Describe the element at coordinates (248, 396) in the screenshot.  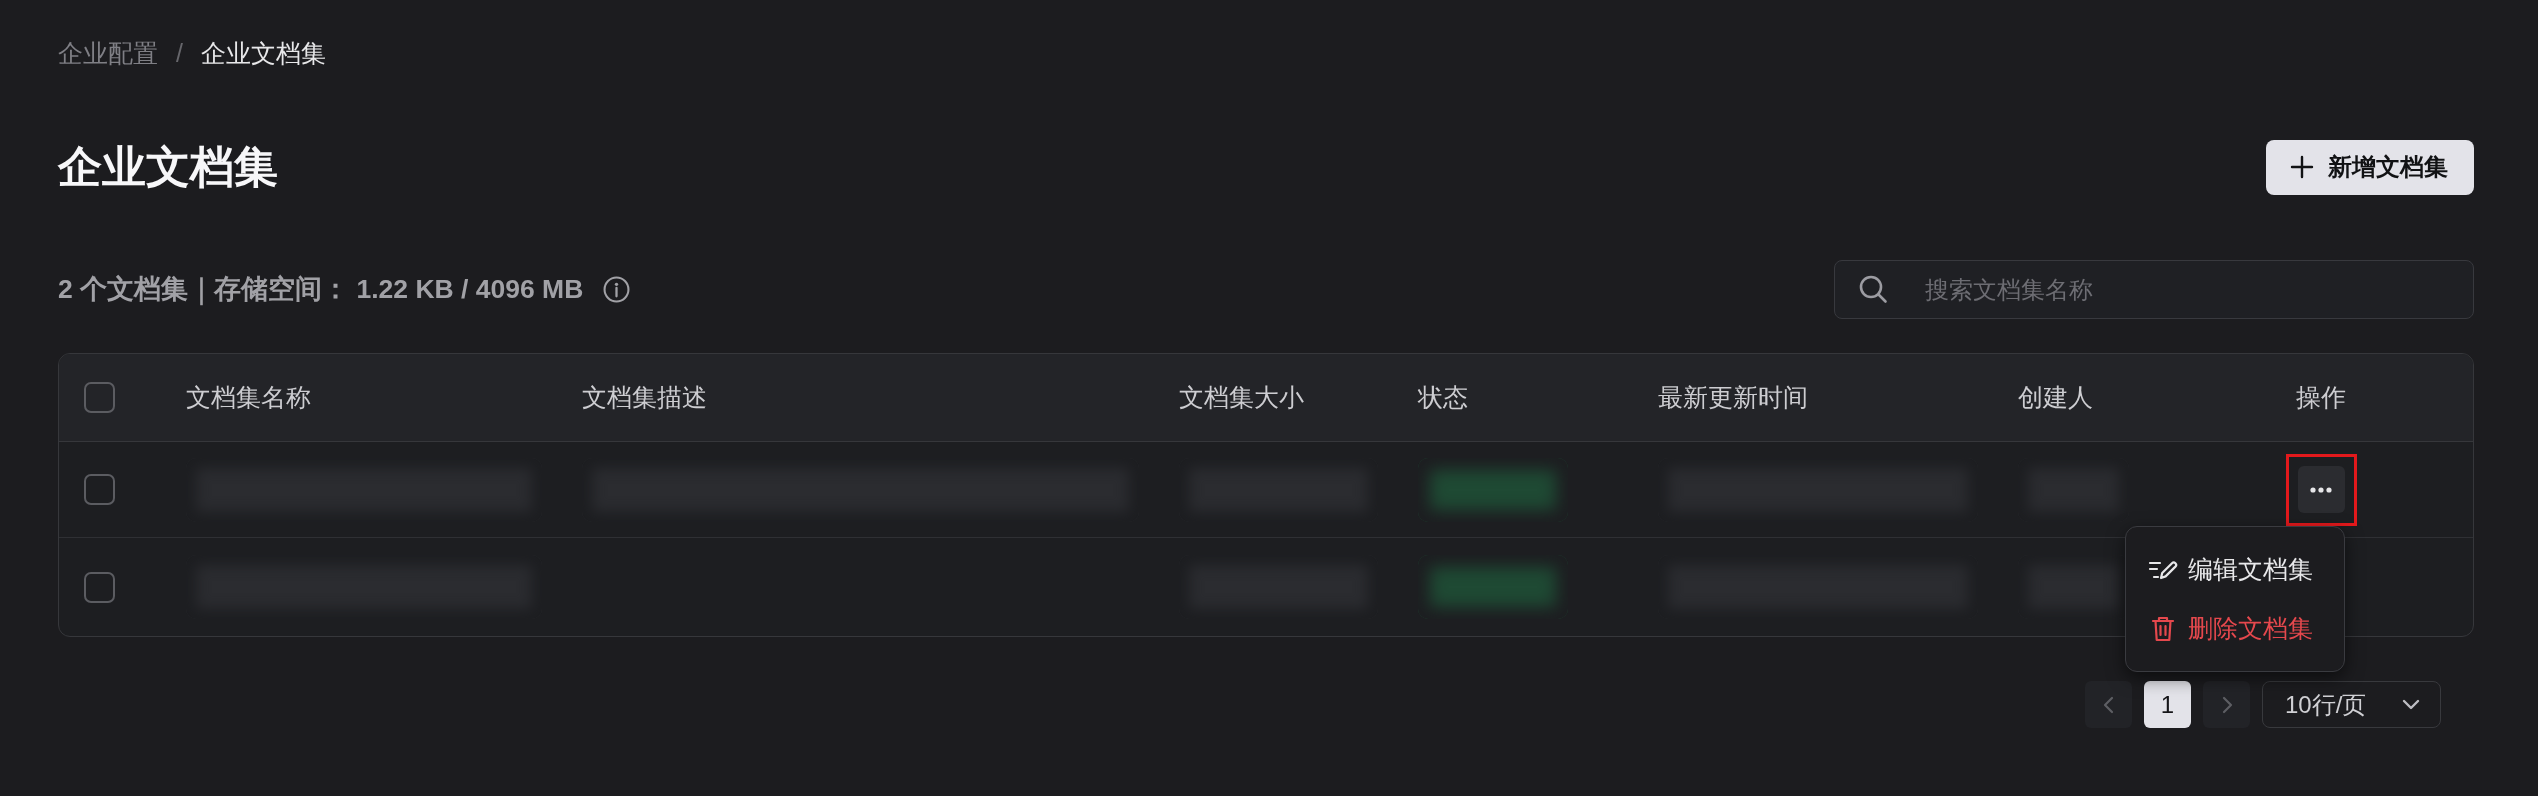
I see `column-header: 文档集名称` at that location.